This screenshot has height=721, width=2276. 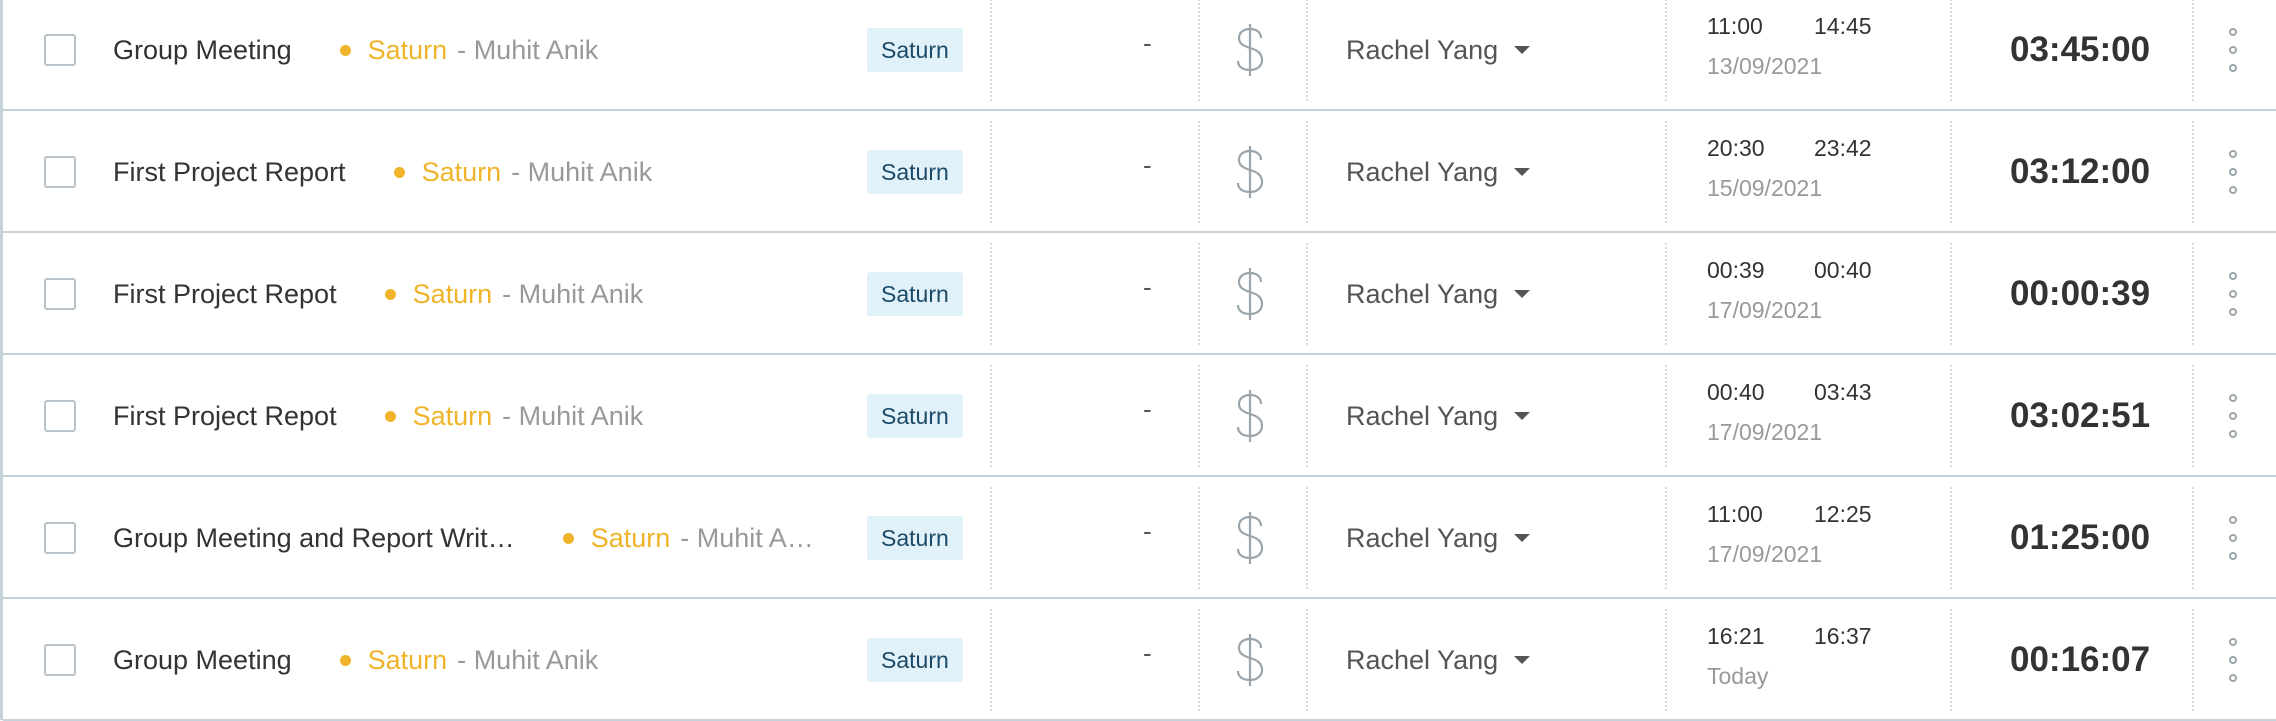 I want to click on end-time: 16:37, so click(x=1843, y=636).